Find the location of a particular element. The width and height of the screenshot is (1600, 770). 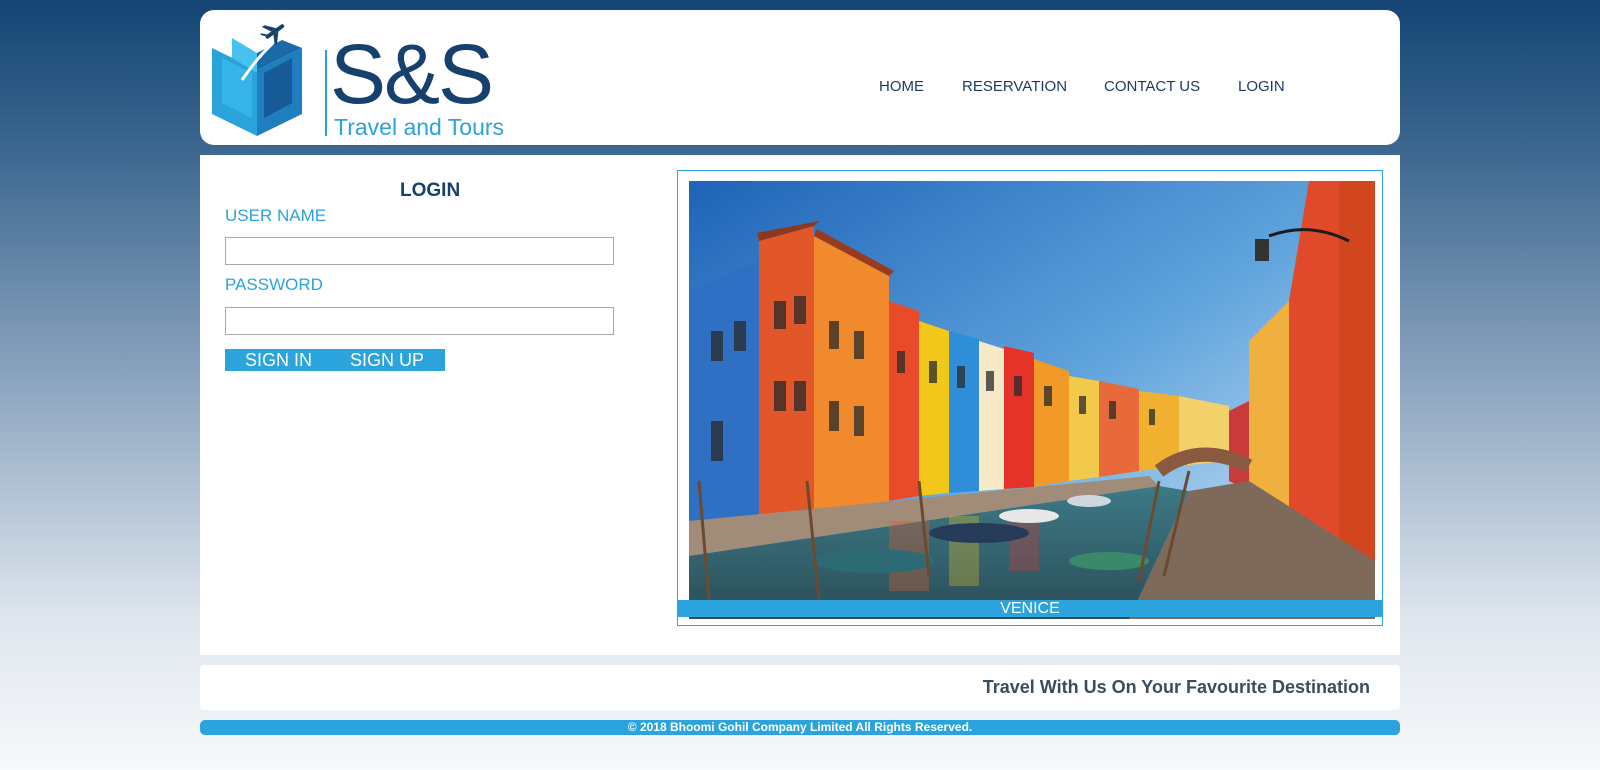

sign-up-button: SIGN UP is located at coordinates (387, 360).